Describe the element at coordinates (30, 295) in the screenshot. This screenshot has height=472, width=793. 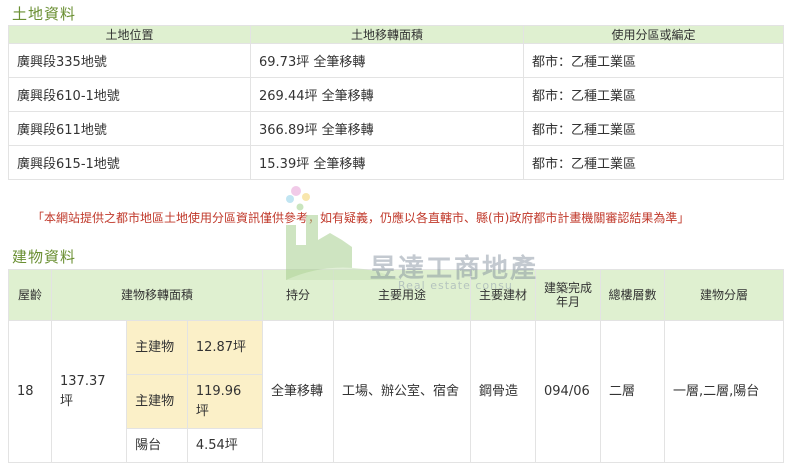
I see `bldg-header-age: 屋齡` at that location.